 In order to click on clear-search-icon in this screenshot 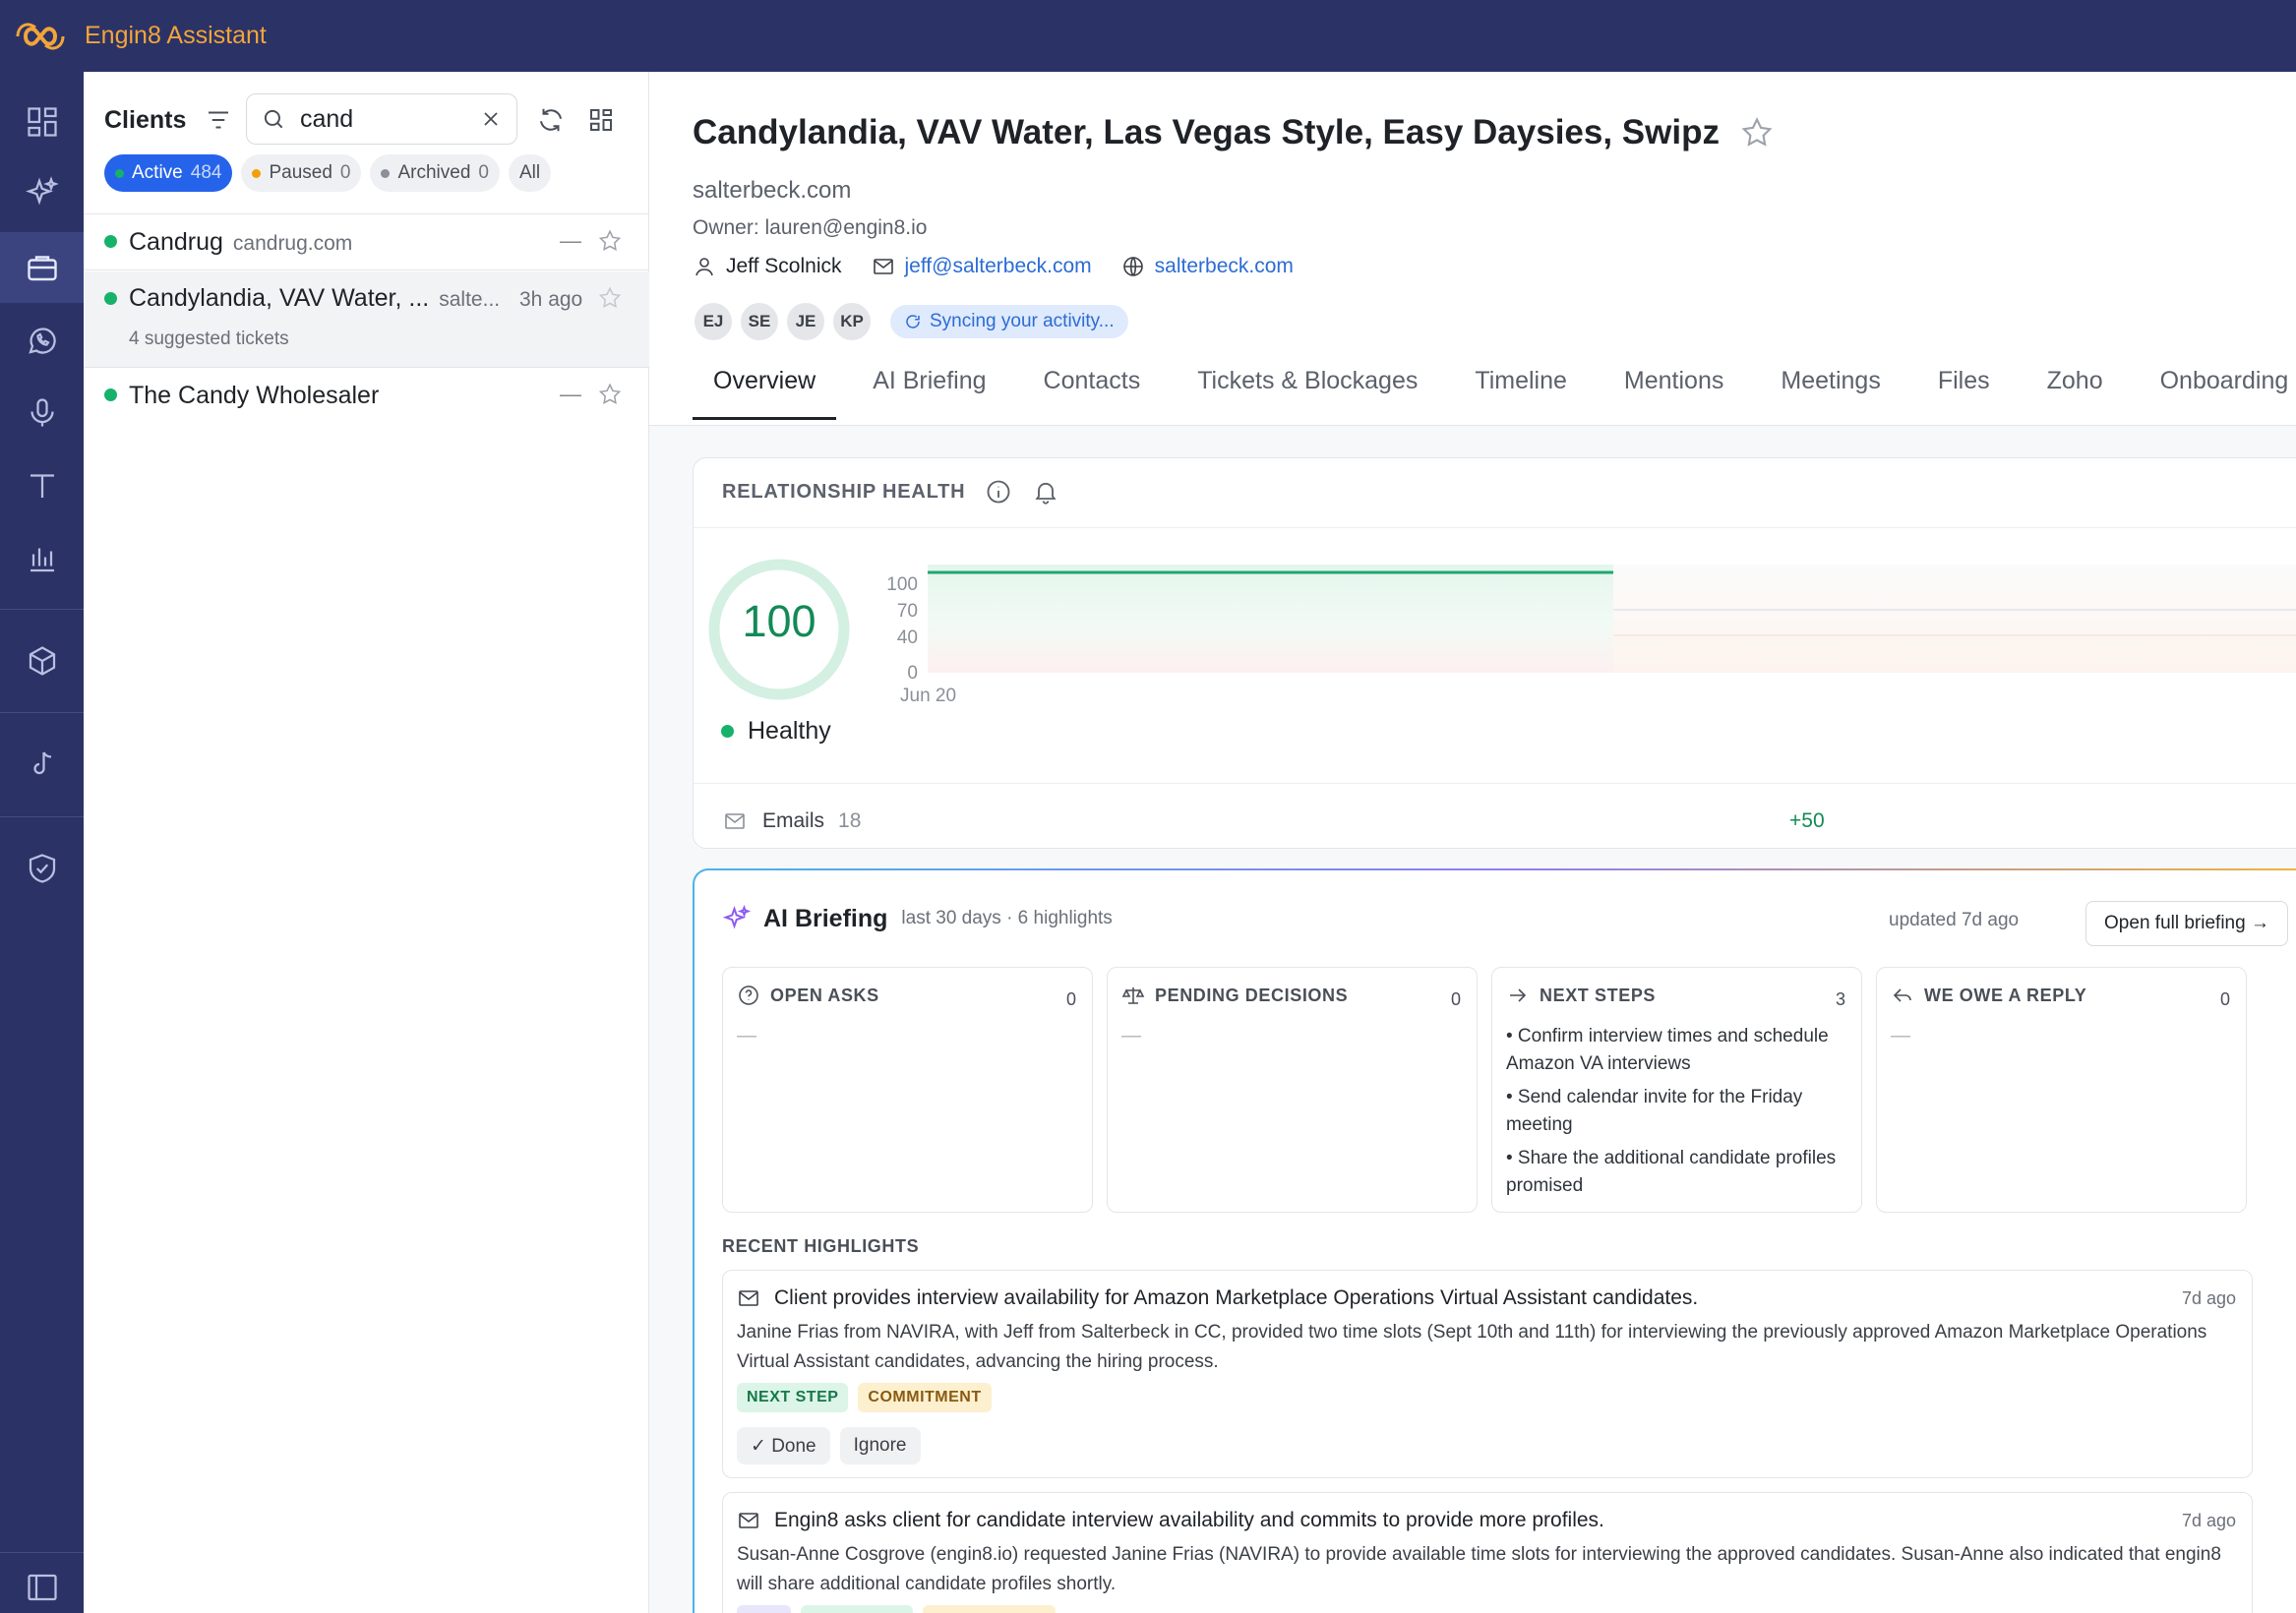, I will do `click(491, 119)`.